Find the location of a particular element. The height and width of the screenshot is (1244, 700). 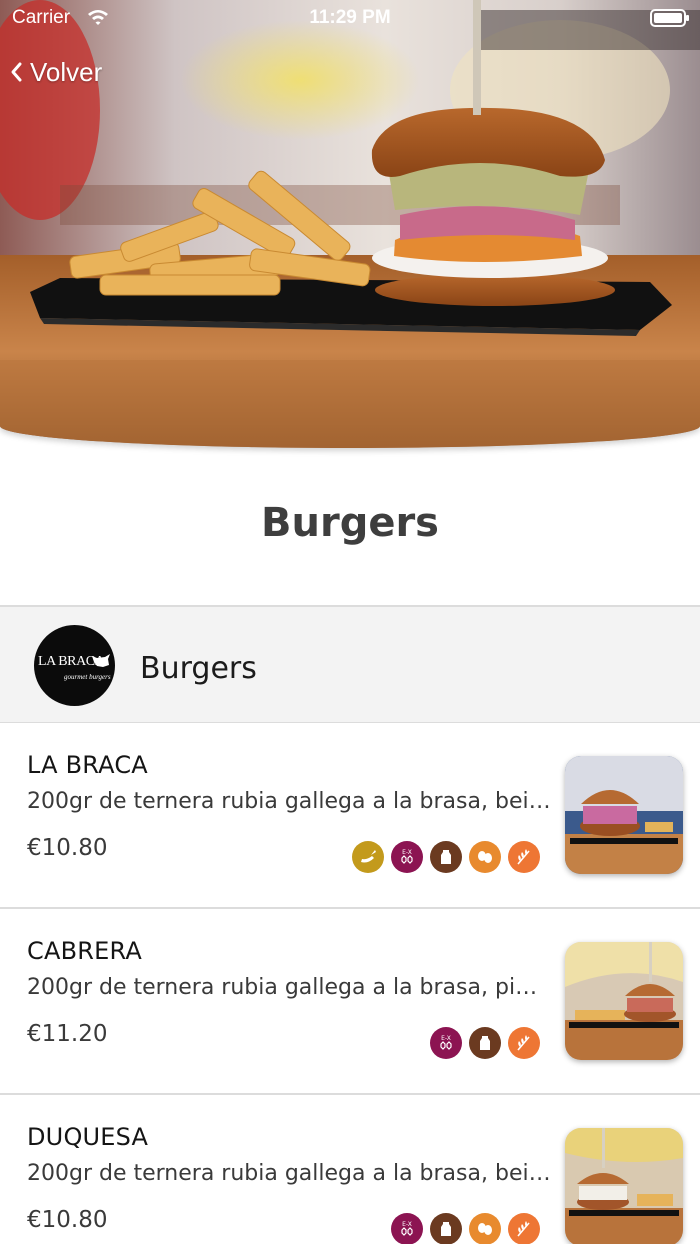

brand-logo: LA BRACA gourmet burgers is located at coordinates (74, 665).